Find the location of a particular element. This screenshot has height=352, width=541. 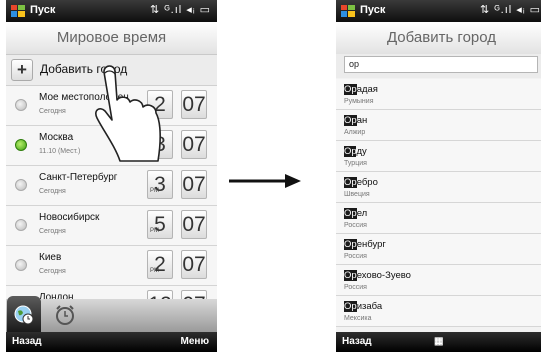

city-name: Санкт-Петербург is located at coordinates (78, 177).